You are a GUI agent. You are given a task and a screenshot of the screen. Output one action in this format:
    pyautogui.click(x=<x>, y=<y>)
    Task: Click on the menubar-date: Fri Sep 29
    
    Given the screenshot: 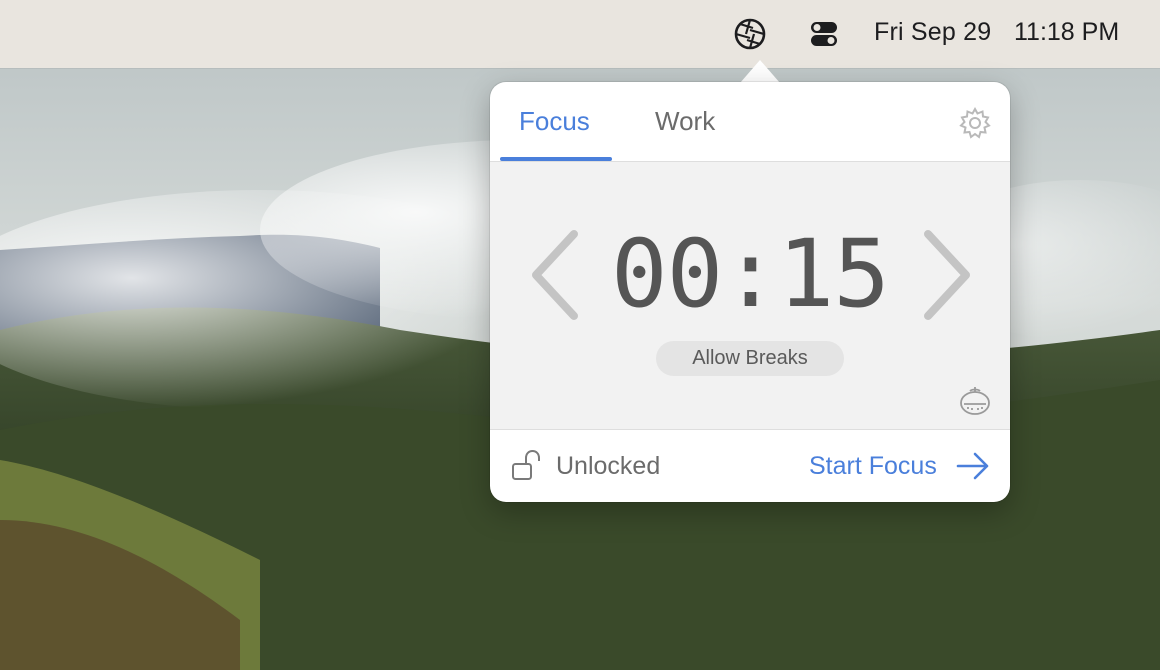 What is the action you would take?
    pyautogui.click(x=932, y=32)
    